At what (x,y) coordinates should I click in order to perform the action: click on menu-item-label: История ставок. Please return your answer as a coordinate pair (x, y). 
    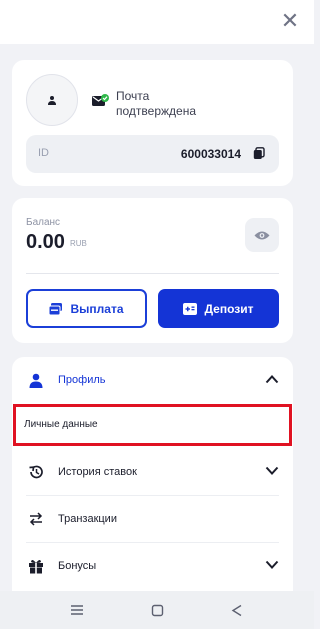
    Looking at the image, I should click on (97, 472).